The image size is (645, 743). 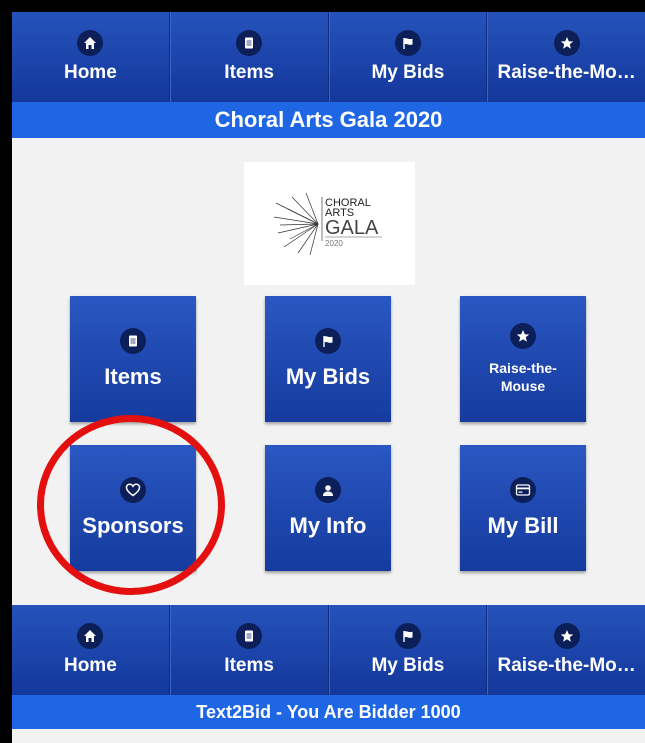 I want to click on logo-text-gala: GALA, so click(x=352, y=228).